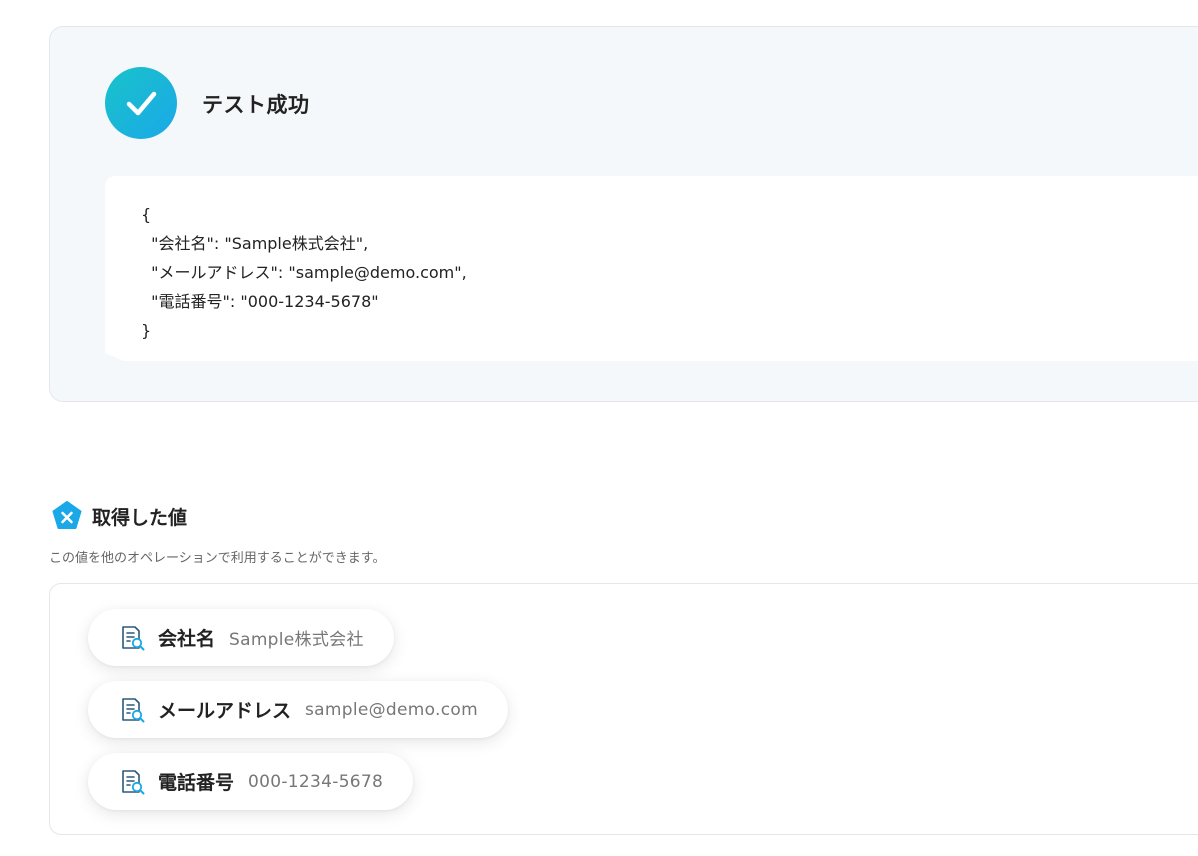 The image size is (1198, 856). What do you see at coordinates (391, 709) in the screenshot?
I see `value-text: sample@demo.com` at bounding box center [391, 709].